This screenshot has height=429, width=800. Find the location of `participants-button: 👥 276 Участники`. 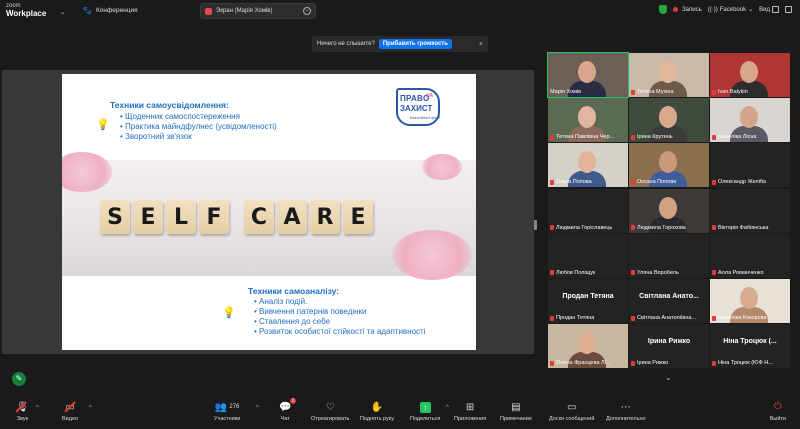

participants-button: 👥 276 Участники is located at coordinates (227, 412).